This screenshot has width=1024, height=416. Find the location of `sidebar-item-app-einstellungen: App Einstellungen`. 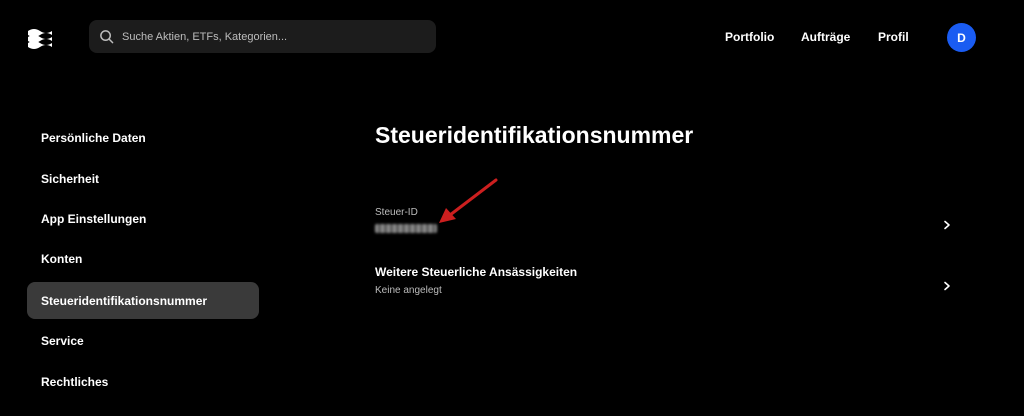

sidebar-item-app-einstellungen: App Einstellungen is located at coordinates (143, 218).